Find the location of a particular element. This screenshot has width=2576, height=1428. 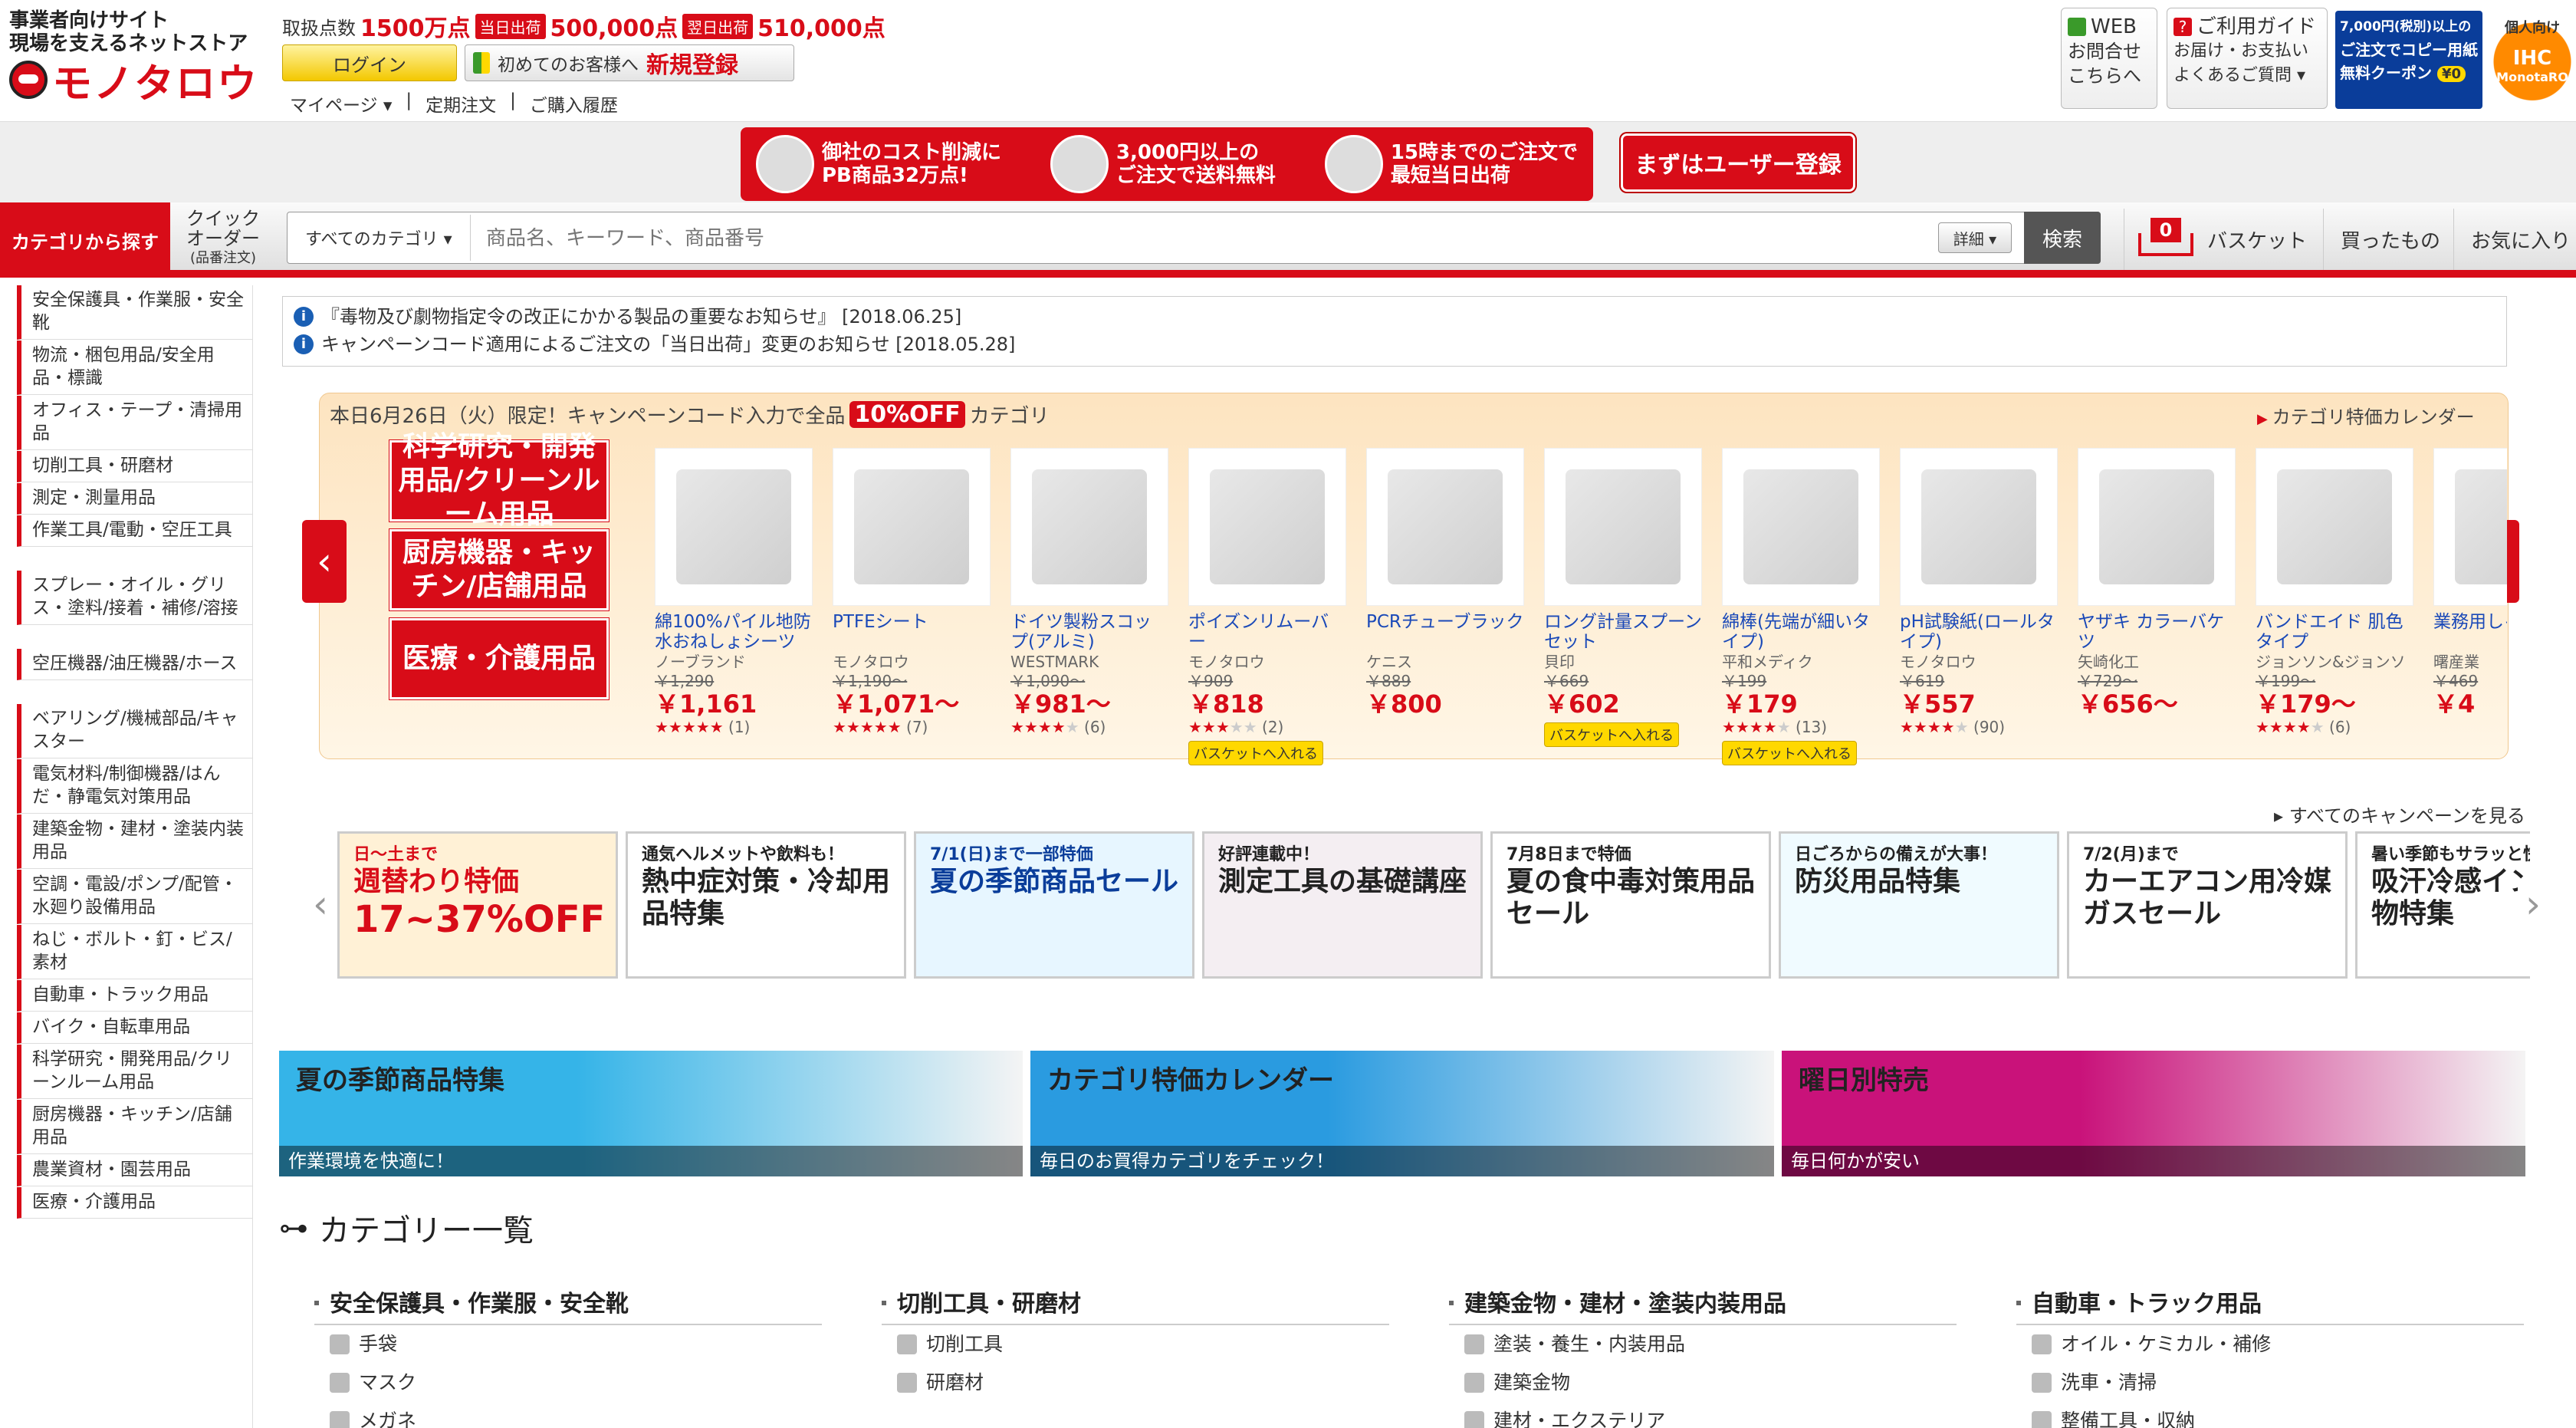

subcategory-link: 整備工具・収納 is located at coordinates (2270, 1415).